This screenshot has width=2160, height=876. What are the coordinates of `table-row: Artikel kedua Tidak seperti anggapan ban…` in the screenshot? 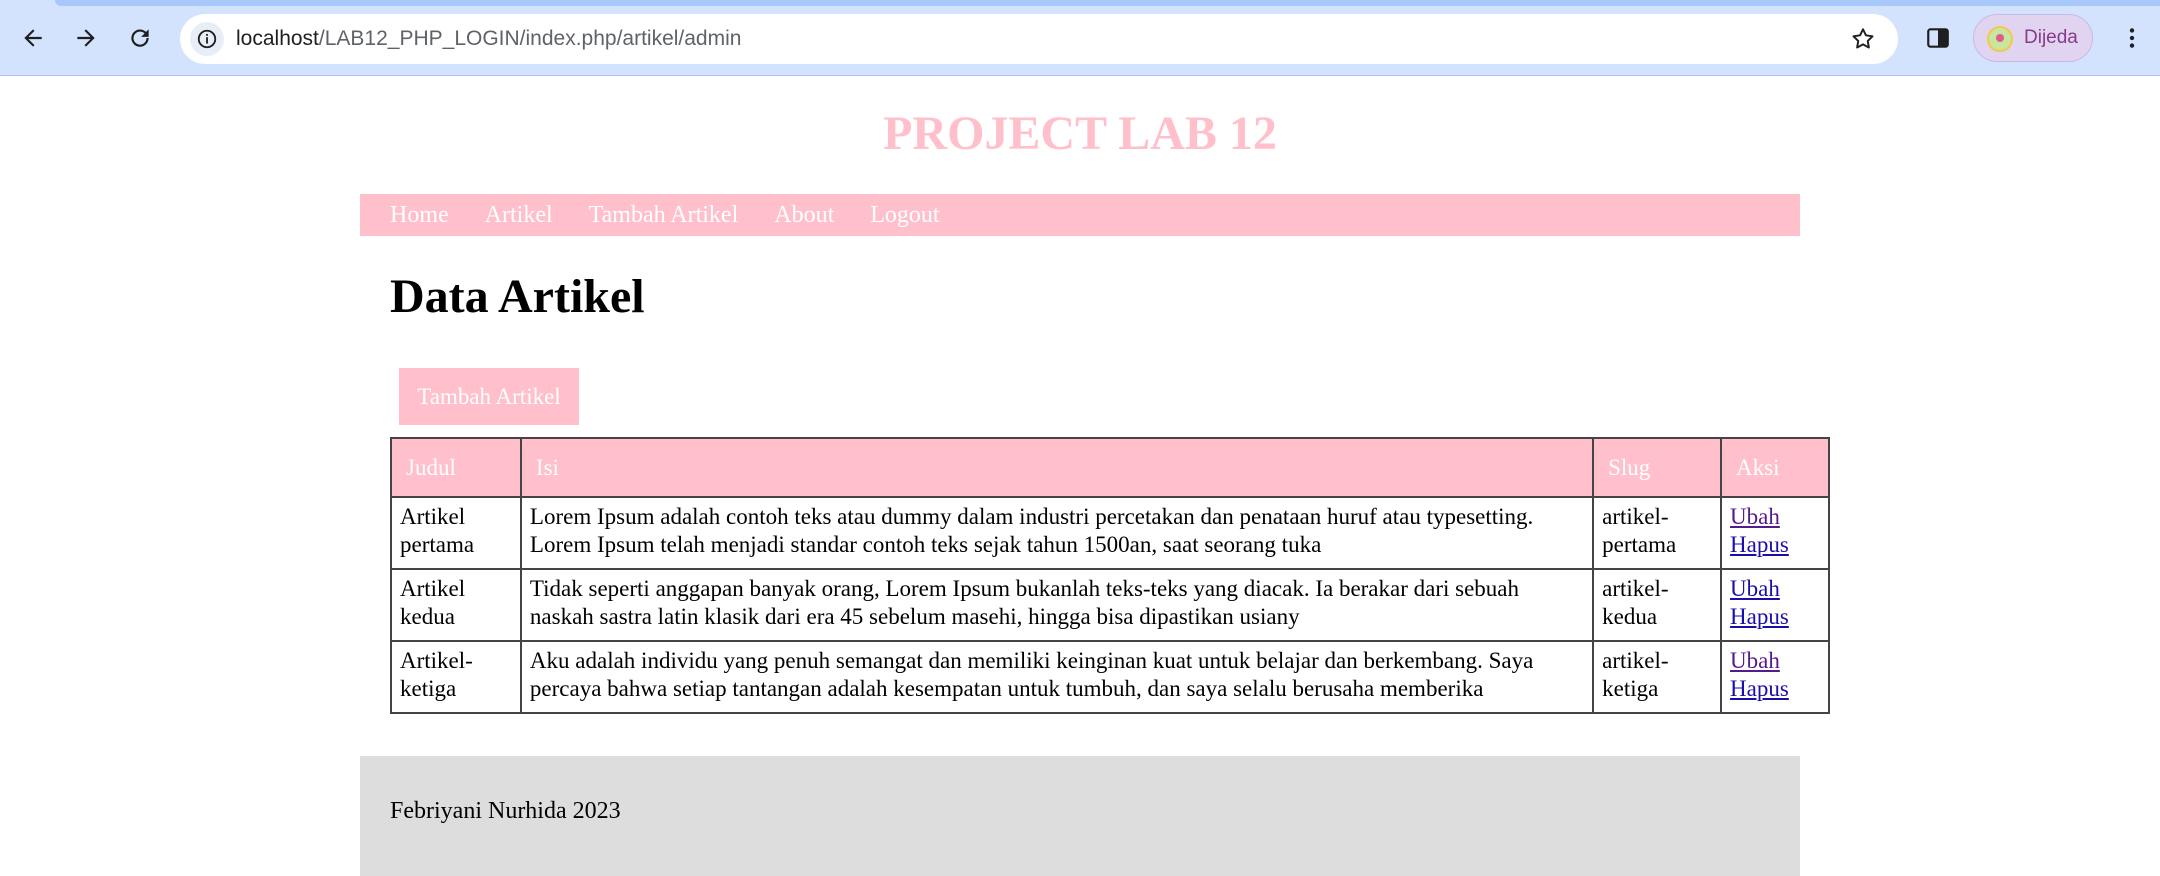 It's located at (1110, 605).